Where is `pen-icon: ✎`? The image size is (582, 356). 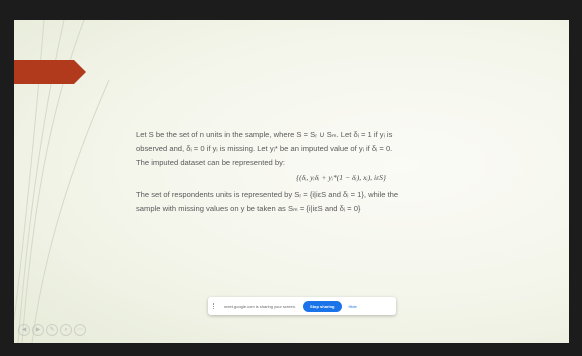 pen-icon: ✎ is located at coordinates (52, 330).